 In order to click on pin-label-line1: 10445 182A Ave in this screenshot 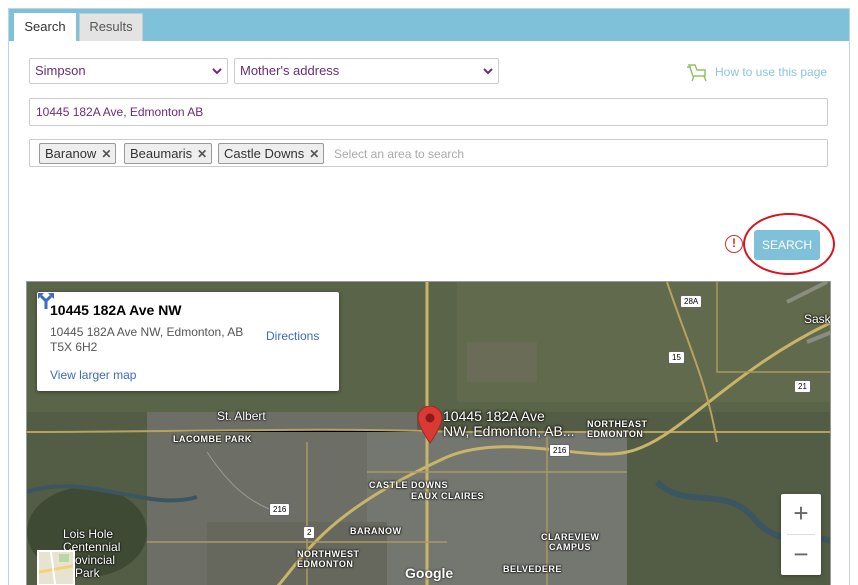, I will do `click(494, 416)`.